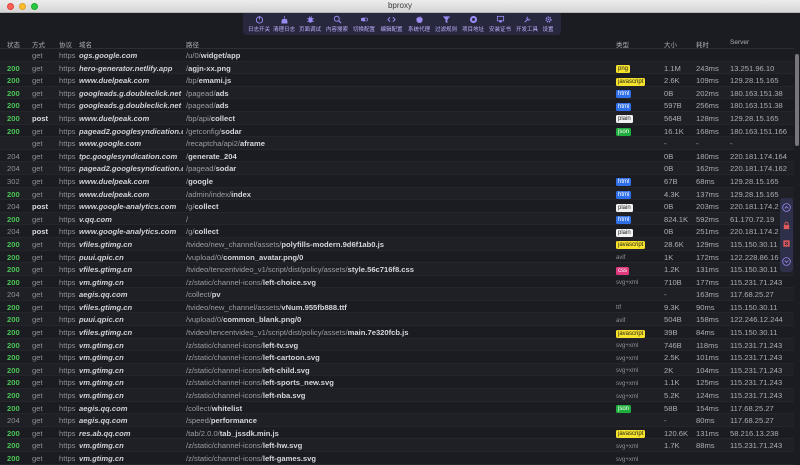  What do you see at coordinates (419, 24) in the screenshot?
I see `toolbar-button-apple: 系统代理` at bounding box center [419, 24].